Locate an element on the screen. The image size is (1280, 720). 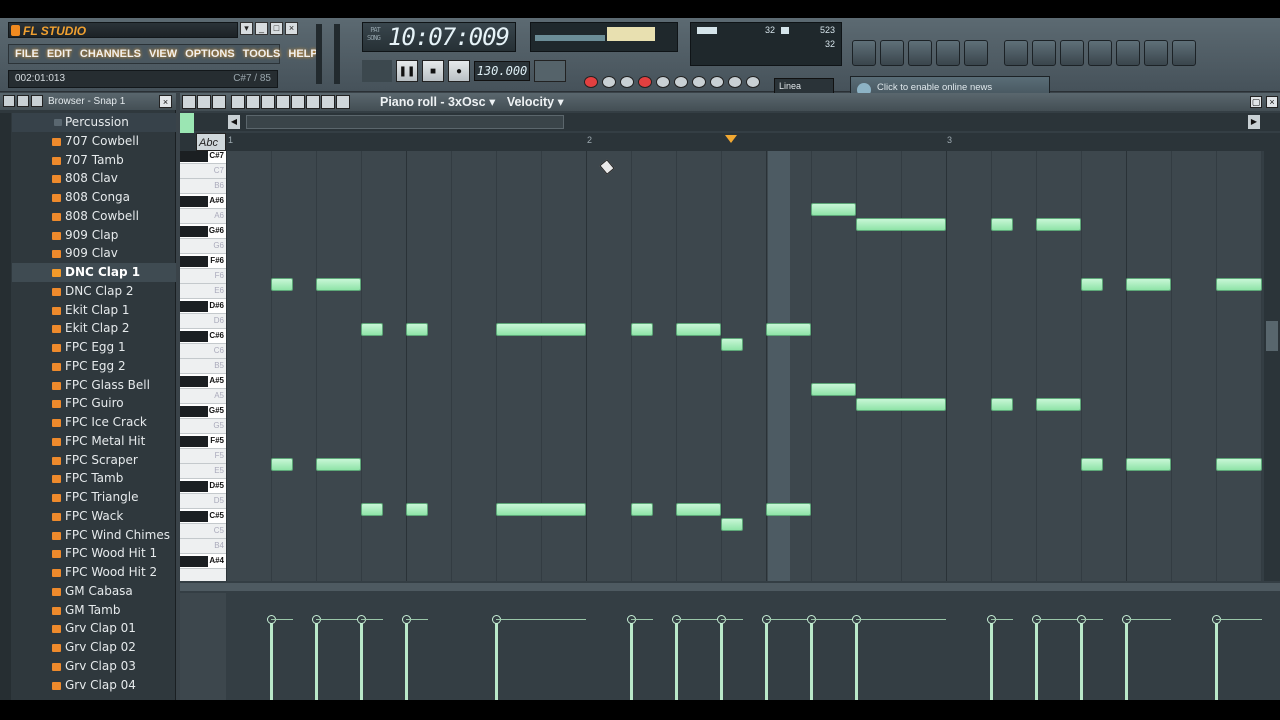
piano-key: A5 is located at coordinates (203, 396).